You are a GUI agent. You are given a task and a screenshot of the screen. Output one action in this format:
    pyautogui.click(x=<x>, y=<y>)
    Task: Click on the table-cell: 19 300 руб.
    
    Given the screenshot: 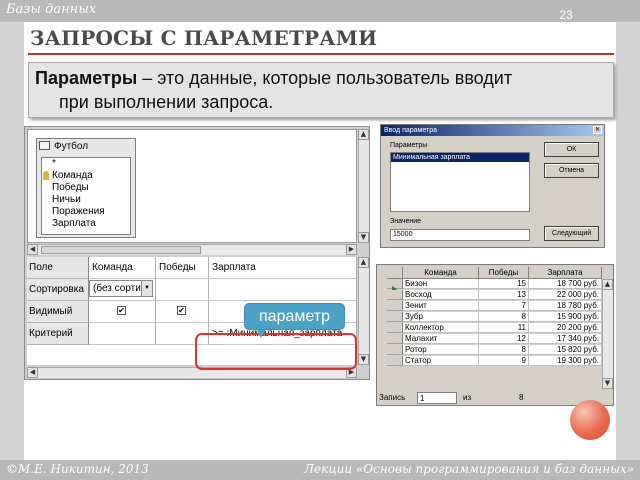 What is the action you would take?
    pyautogui.click(x=565, y=361)
    